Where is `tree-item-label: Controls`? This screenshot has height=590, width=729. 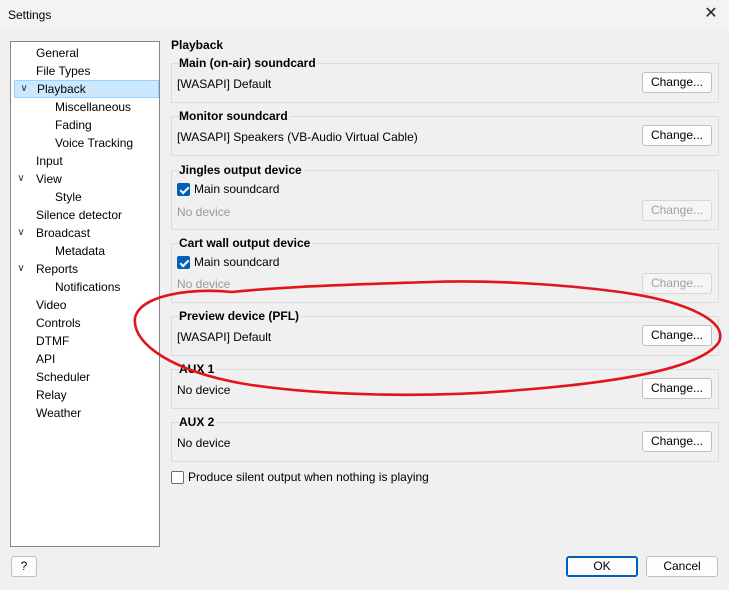 tree-item-label: Controls is located at coordinates (58, 323).